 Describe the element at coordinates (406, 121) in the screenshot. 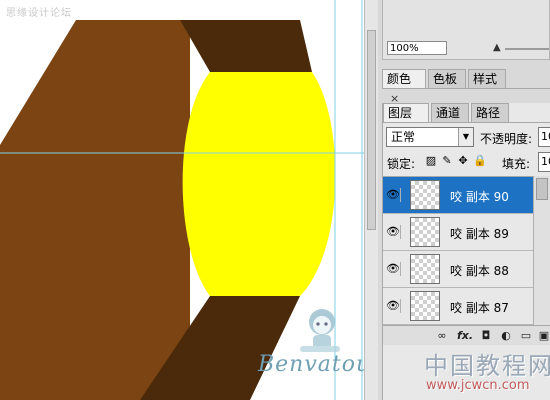

I see `tab-layers: 图层×` at that location.